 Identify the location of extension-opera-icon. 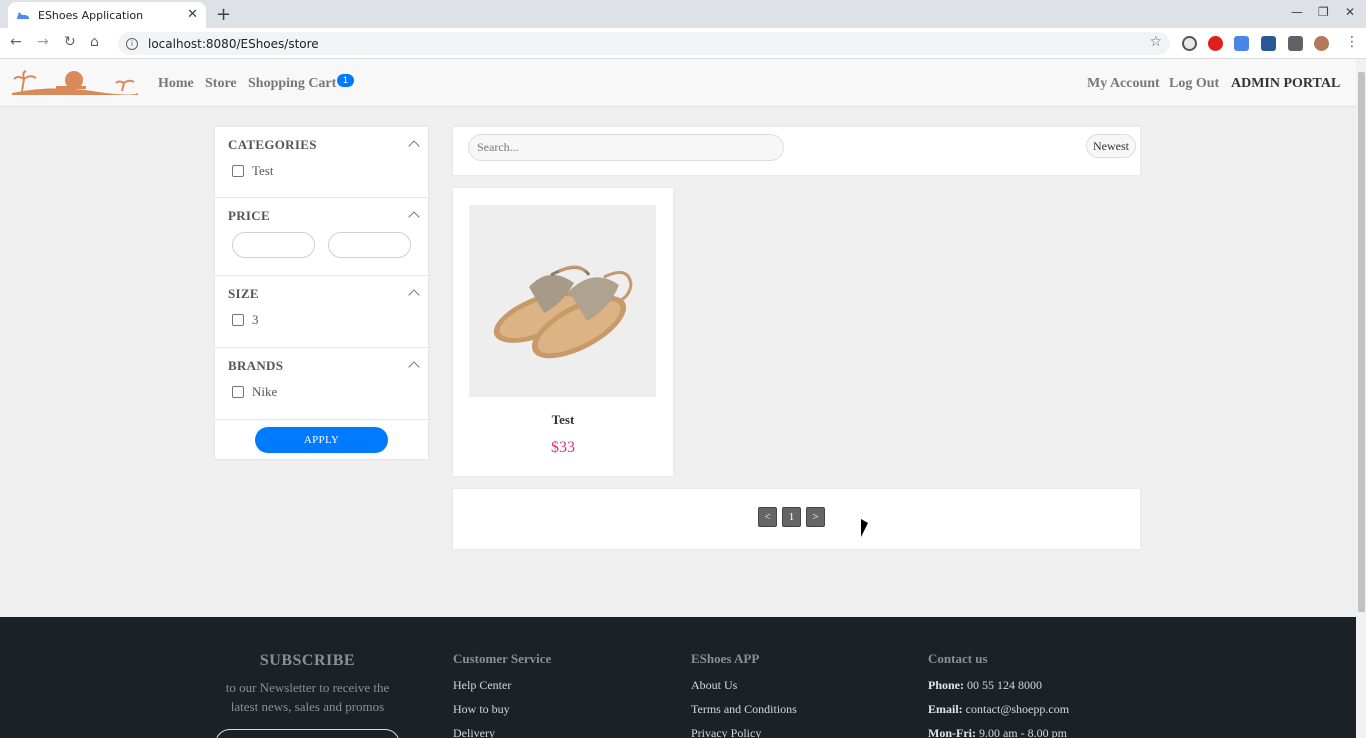
(1215, 43).